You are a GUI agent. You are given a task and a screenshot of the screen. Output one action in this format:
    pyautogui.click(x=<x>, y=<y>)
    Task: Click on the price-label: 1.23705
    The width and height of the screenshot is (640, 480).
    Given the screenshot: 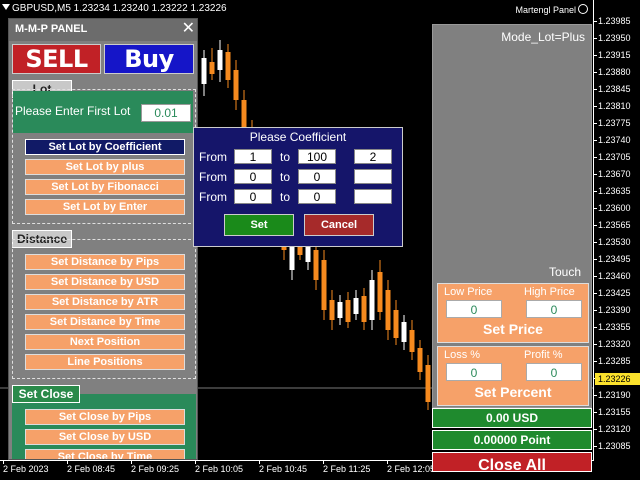 What is the action you would take?
    pyautogui.click(x=614, y=157)
    